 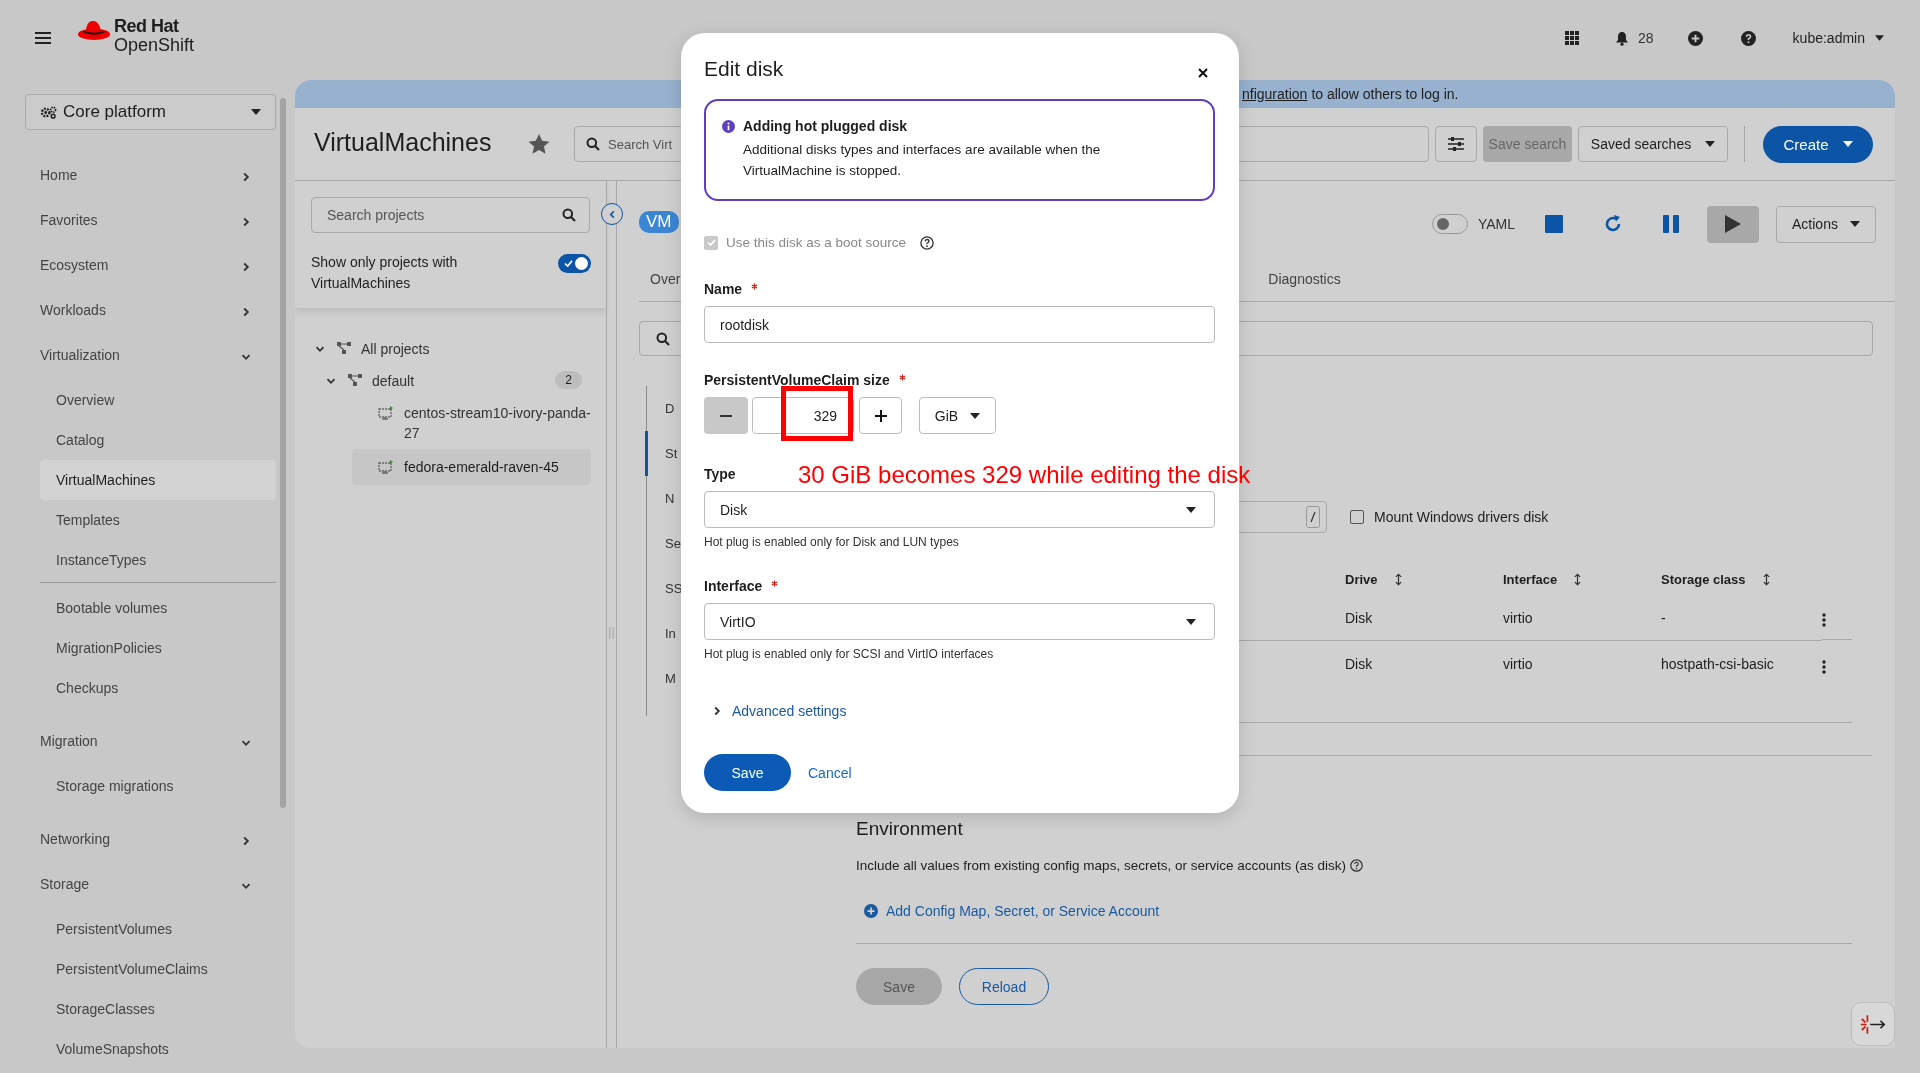 I want to click on cancel-link: Cancel, so click(x=830, y=772).